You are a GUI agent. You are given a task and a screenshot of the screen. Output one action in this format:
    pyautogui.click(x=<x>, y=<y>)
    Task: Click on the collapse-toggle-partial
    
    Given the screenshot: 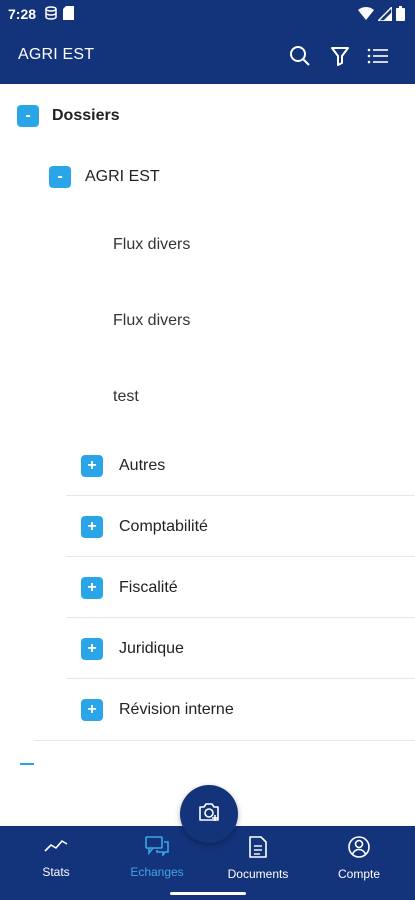 What is the action you would take?
    pyautogui.click(x=27, y=764)
    